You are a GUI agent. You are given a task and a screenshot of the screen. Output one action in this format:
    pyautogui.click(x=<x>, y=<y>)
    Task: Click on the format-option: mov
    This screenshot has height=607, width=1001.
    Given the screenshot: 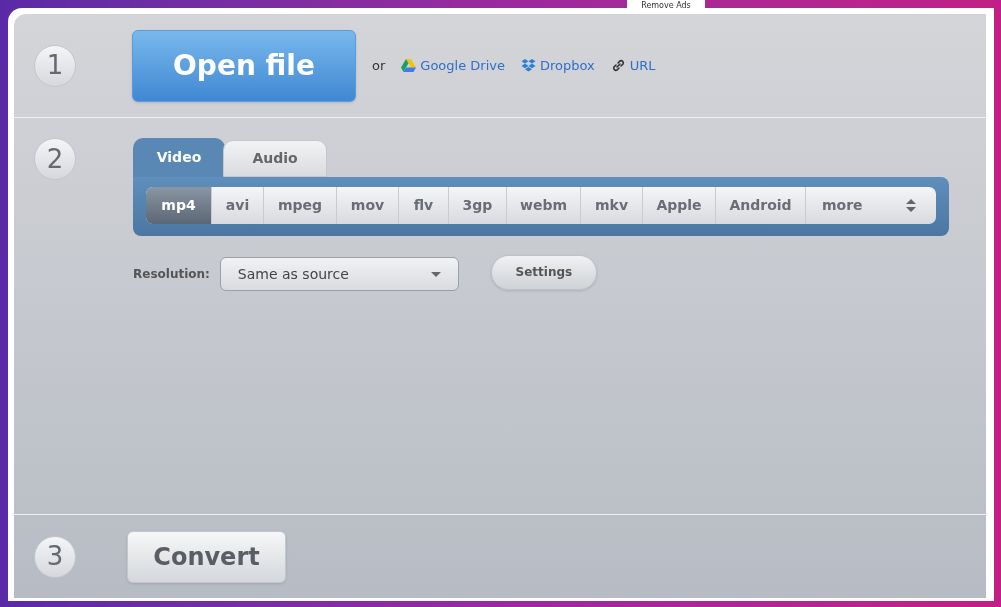 What is the action you would take?
    pyautogui.click(x=368, y=205)
    